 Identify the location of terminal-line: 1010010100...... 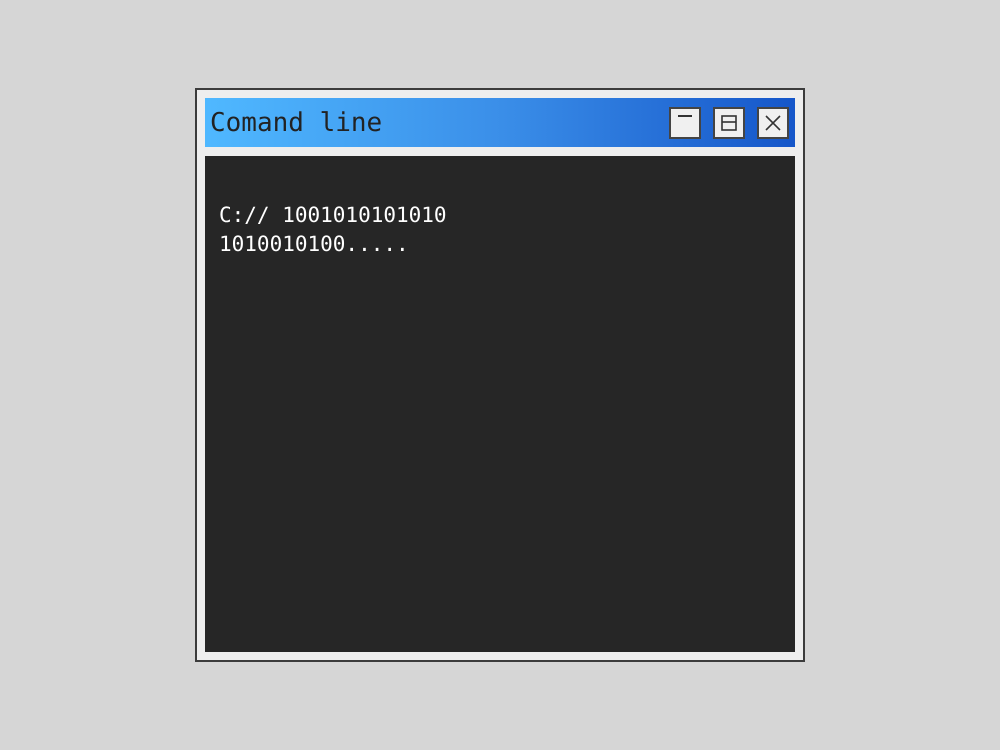
(314, 244).